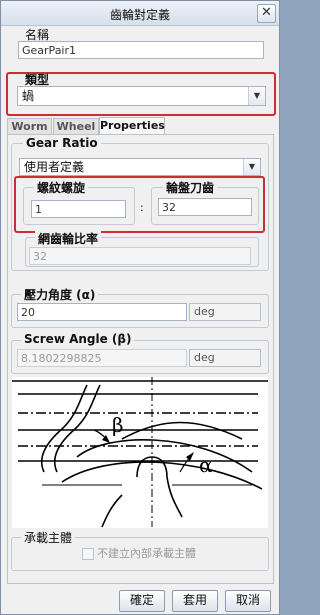 Image resolution: width=320 pixels, height=615 pixels. What do you see at coordinates (102, 312) in the screenshot?
I see `pressure-angle-field: 20` at bounding box center [102, 312].